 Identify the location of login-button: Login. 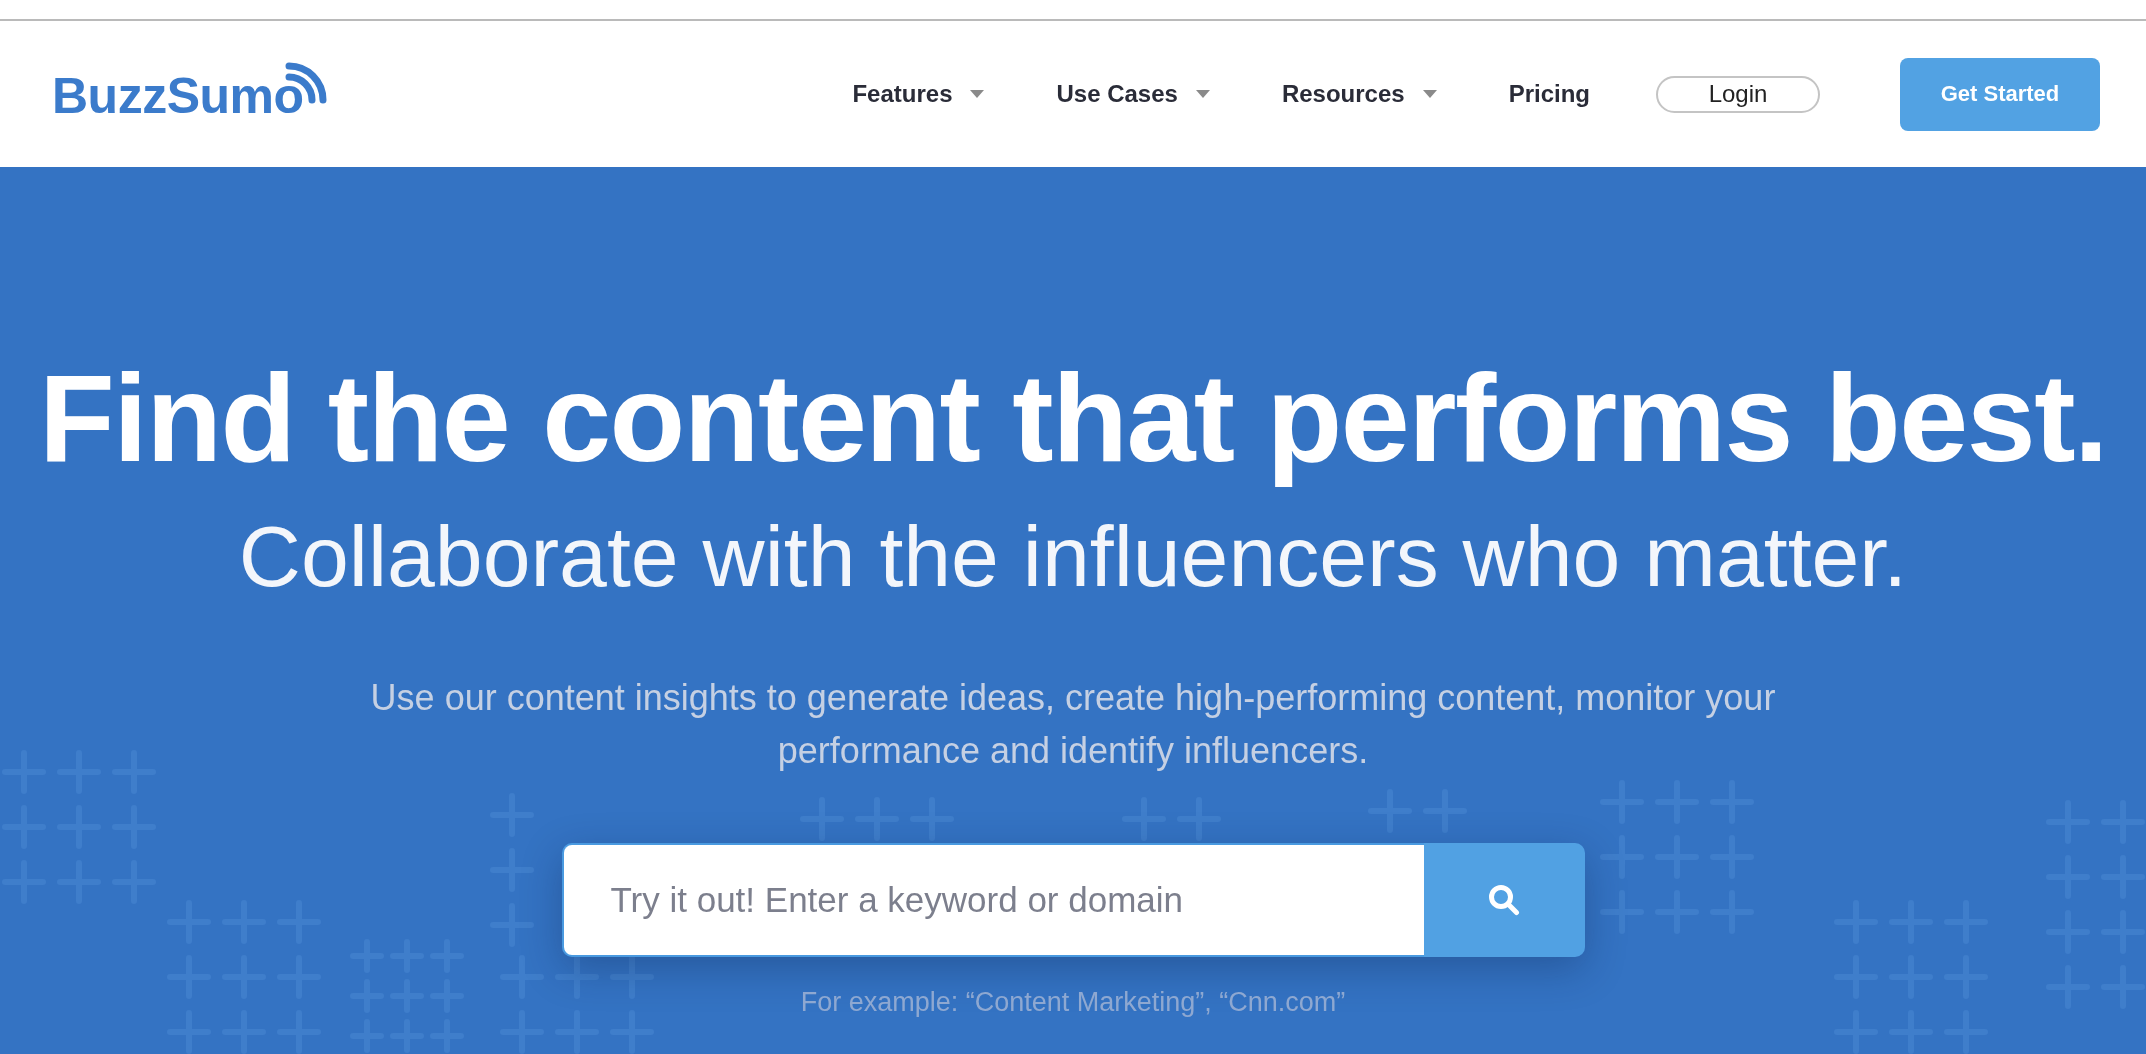
(1738, 94).